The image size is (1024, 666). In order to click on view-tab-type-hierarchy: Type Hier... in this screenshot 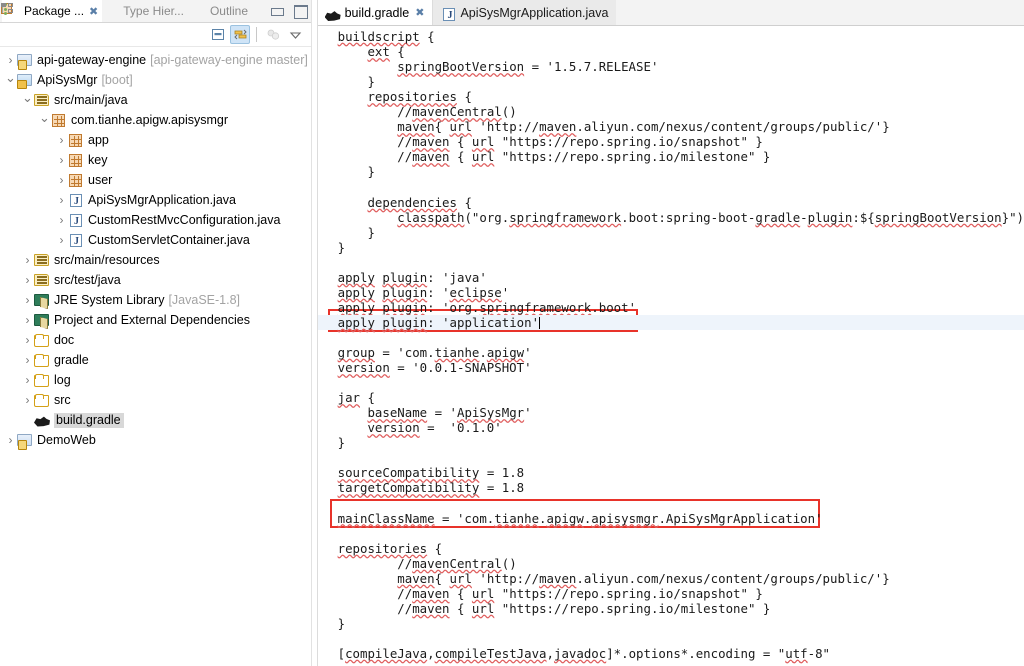, I will do `click(95, 11)`.